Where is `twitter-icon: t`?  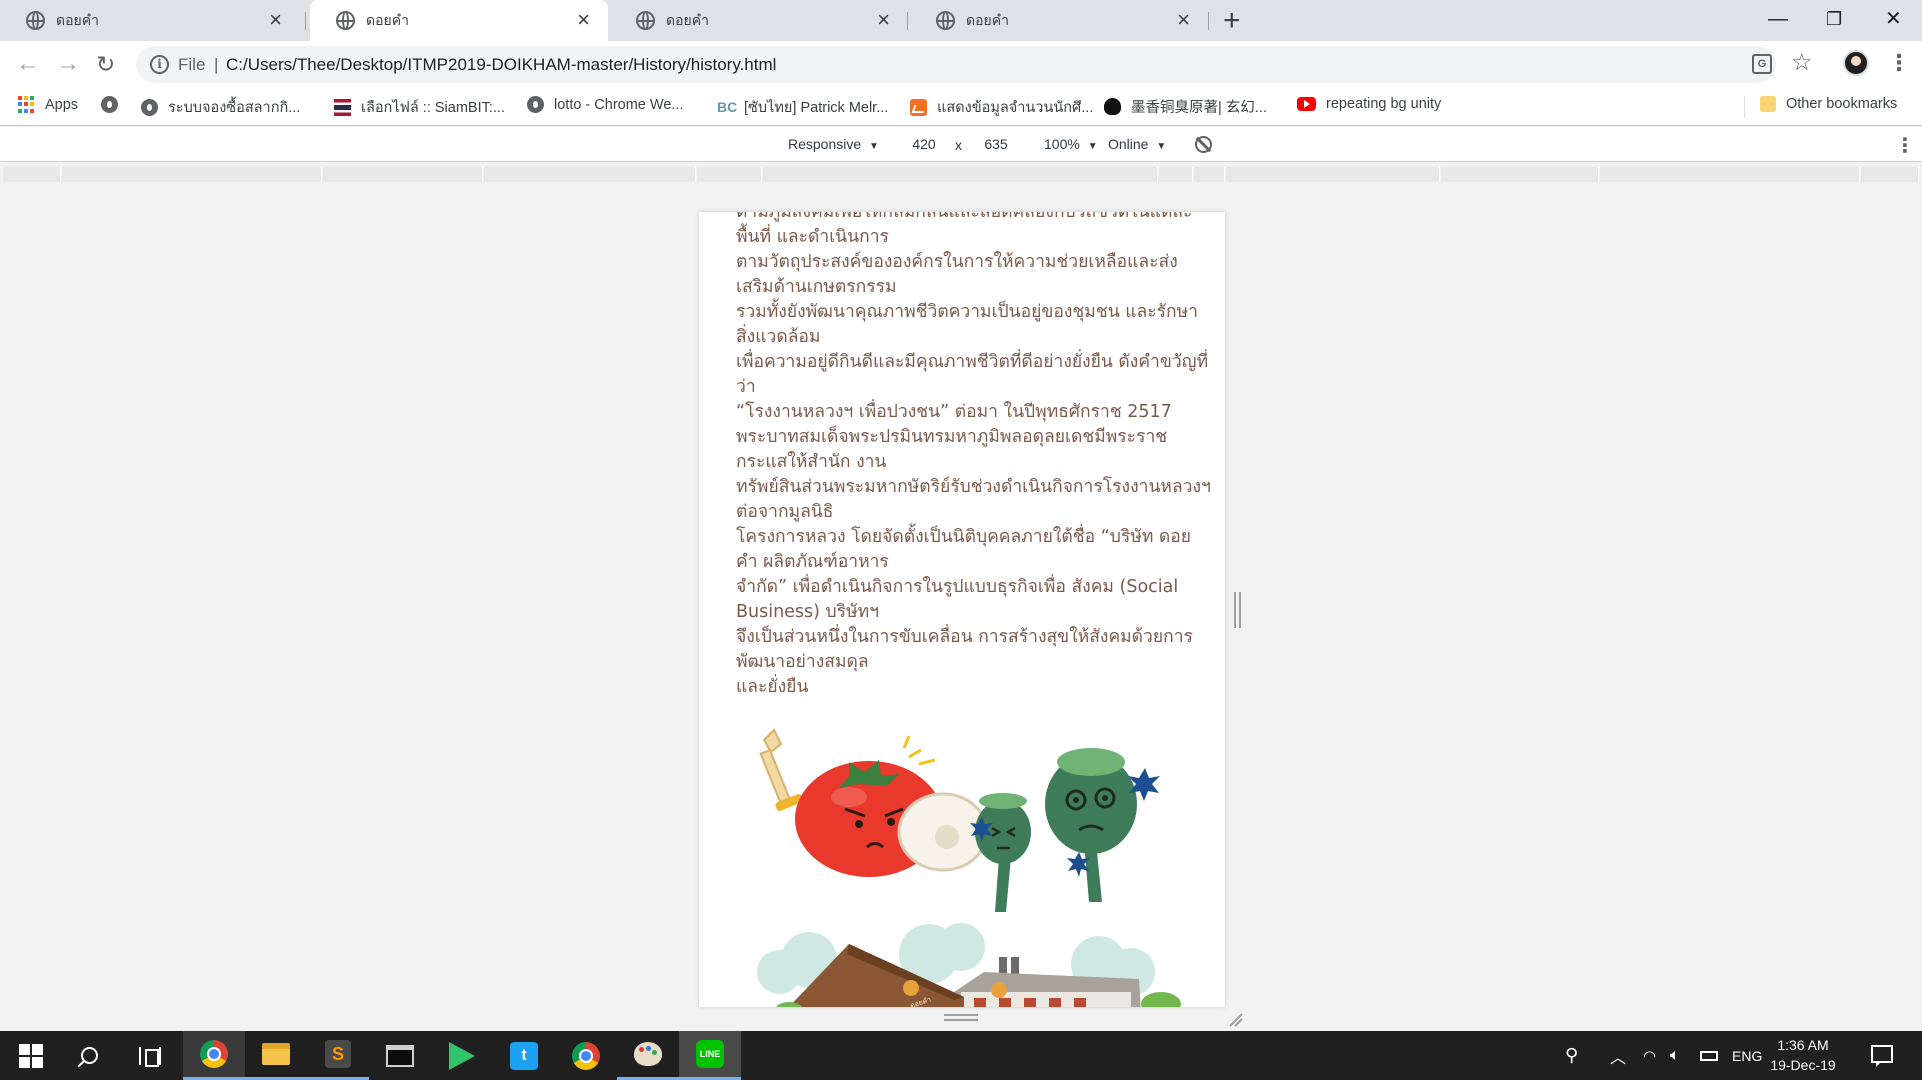
twitter-icon: t is located at coordinates (524, 1055).